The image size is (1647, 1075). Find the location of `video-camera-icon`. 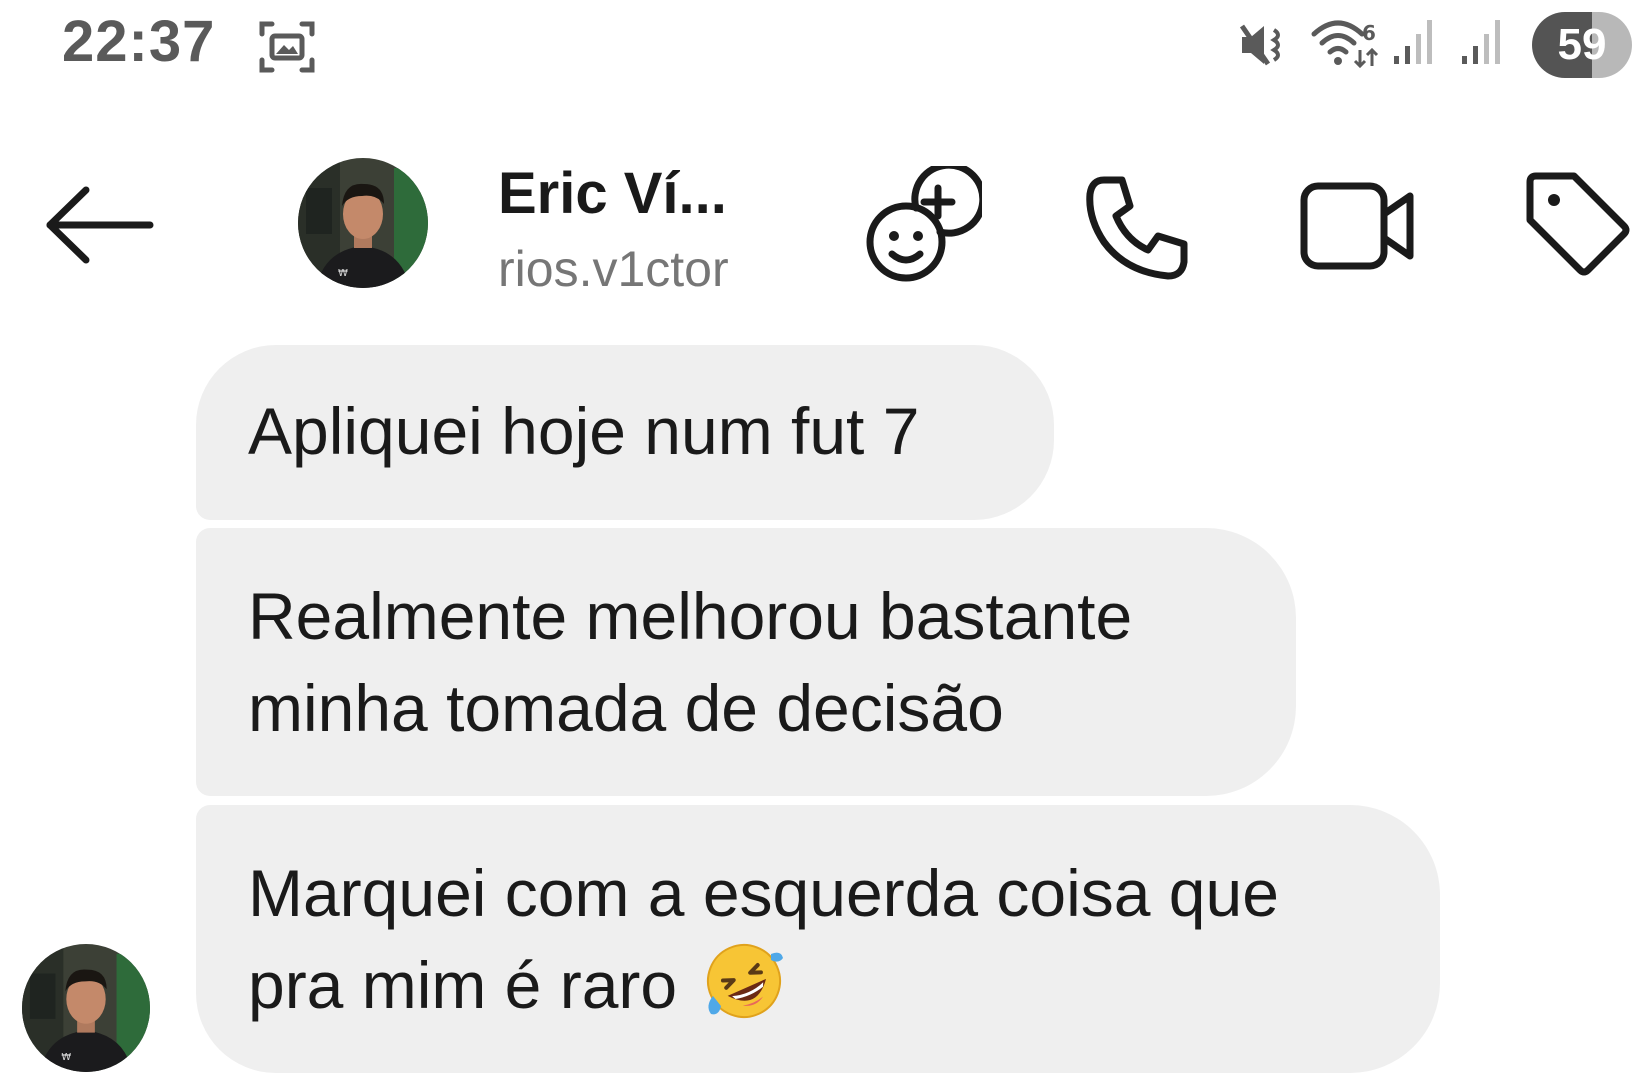

video-camera-icon is located at coordinates (1358, 226).